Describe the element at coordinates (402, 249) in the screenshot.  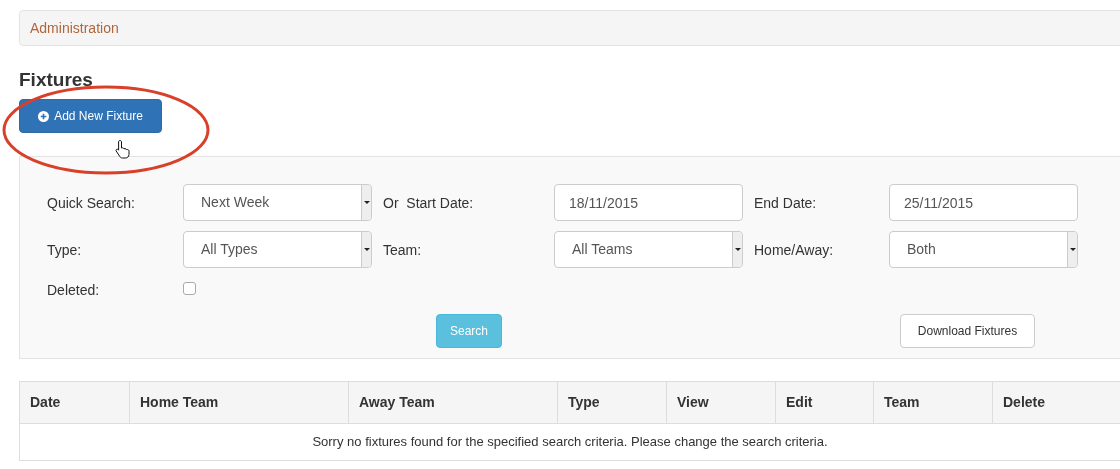
I see `field-label: Team:` at that location.